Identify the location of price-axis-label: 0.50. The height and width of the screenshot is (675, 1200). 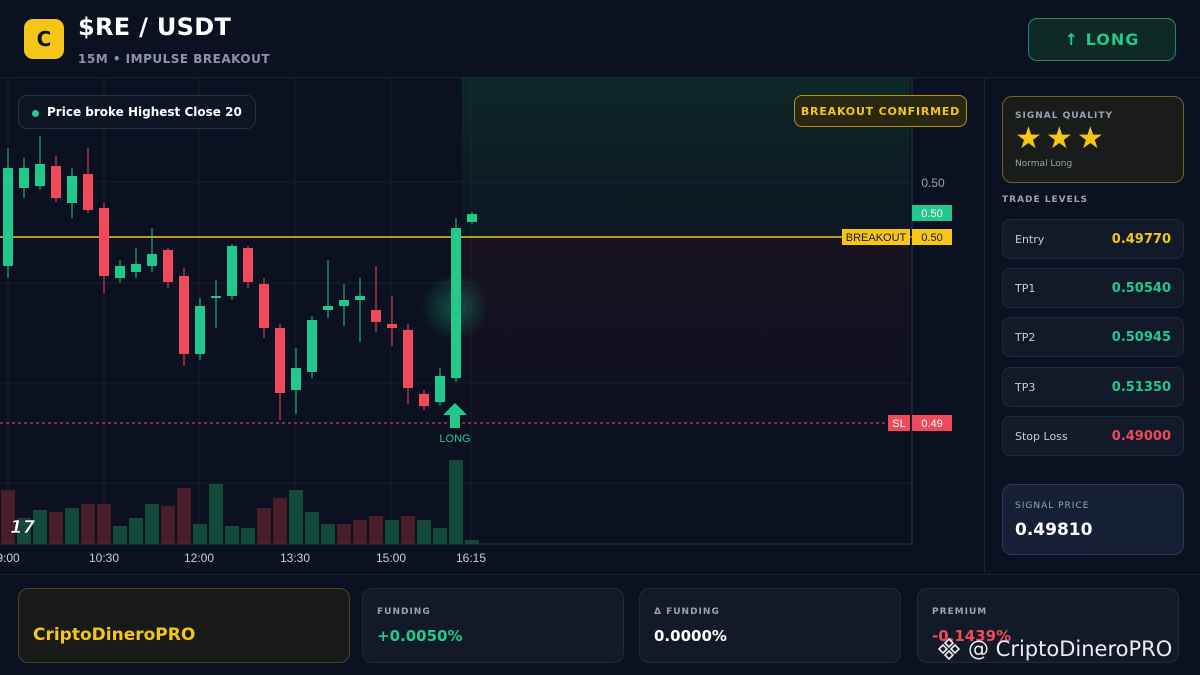
(933, 183).